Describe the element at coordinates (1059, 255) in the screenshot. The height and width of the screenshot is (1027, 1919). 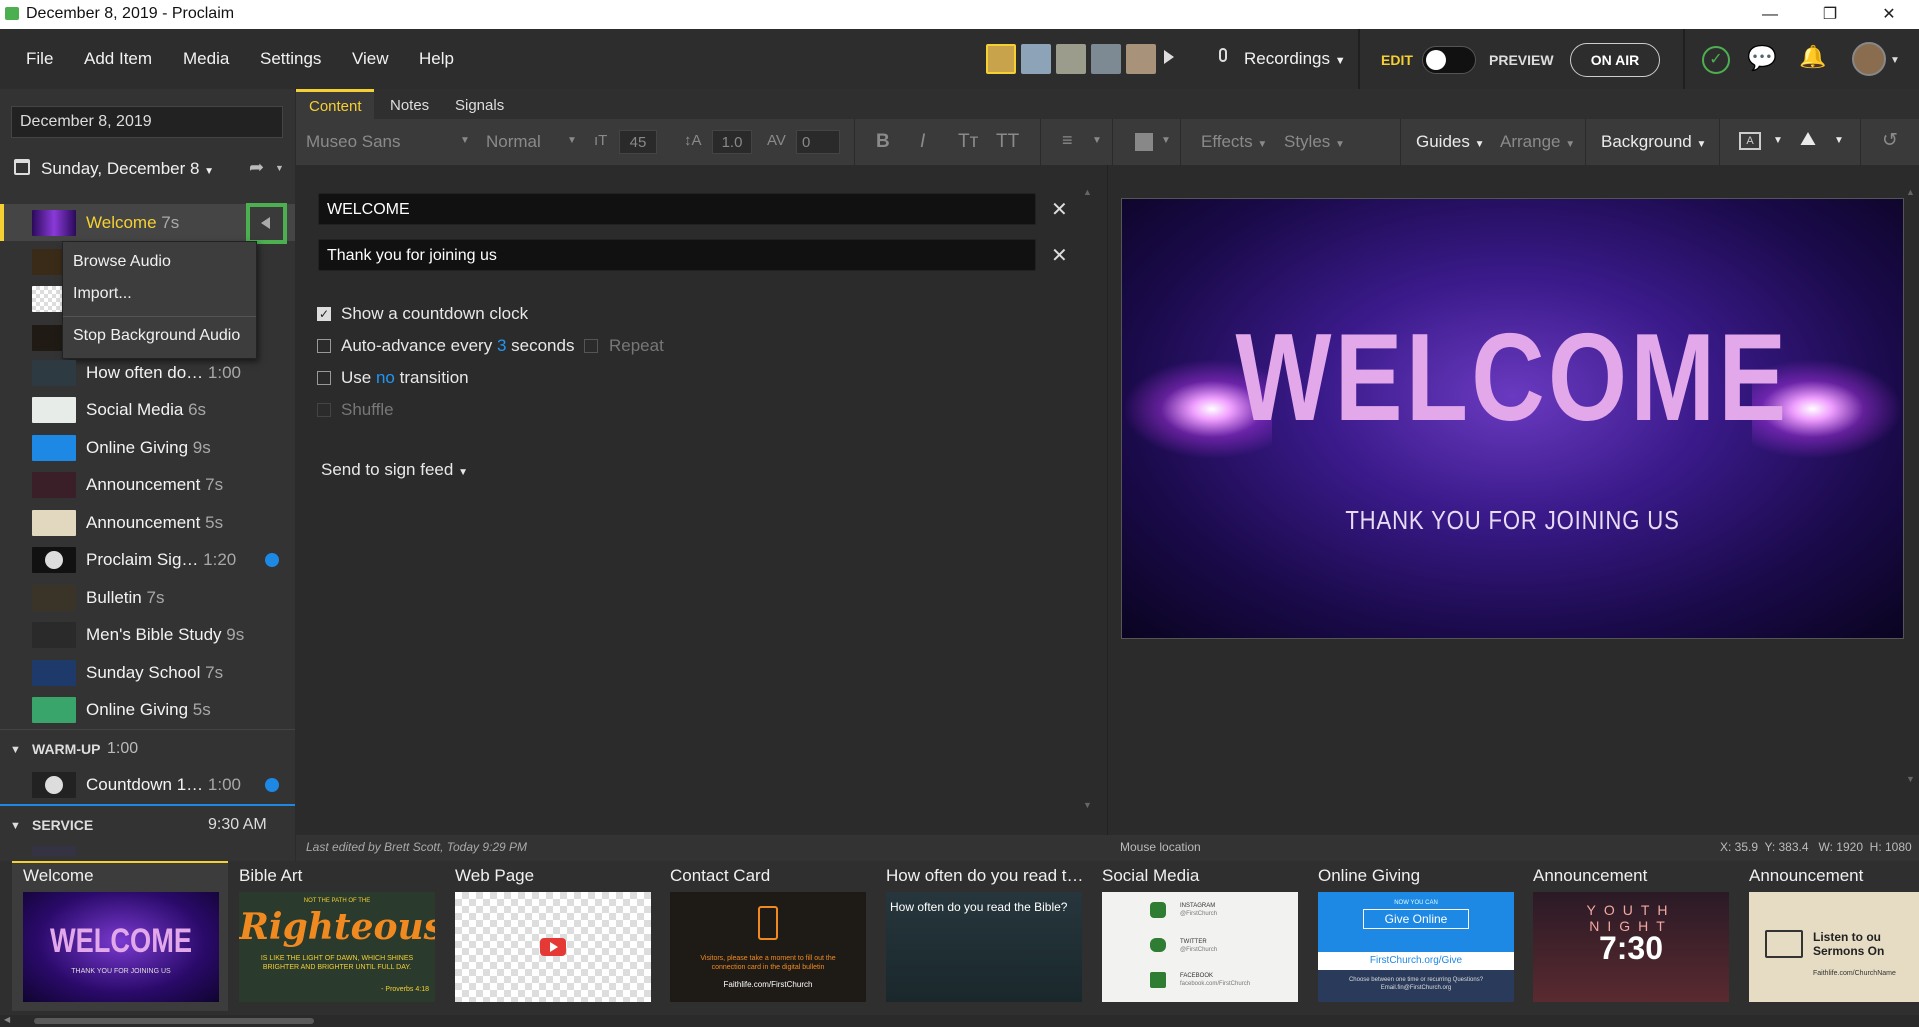
I see `clear-line-2-icon: ✕` at that location.